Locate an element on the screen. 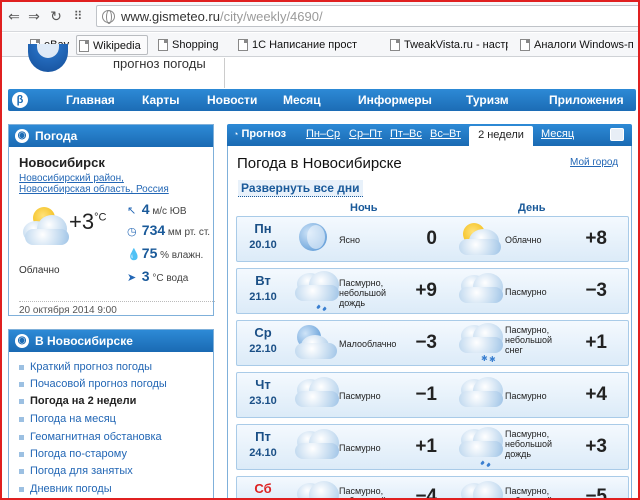 The width and height of the screenshot is (640, 500). wind-dir: ЮВ is located at coordinates (178, 211).